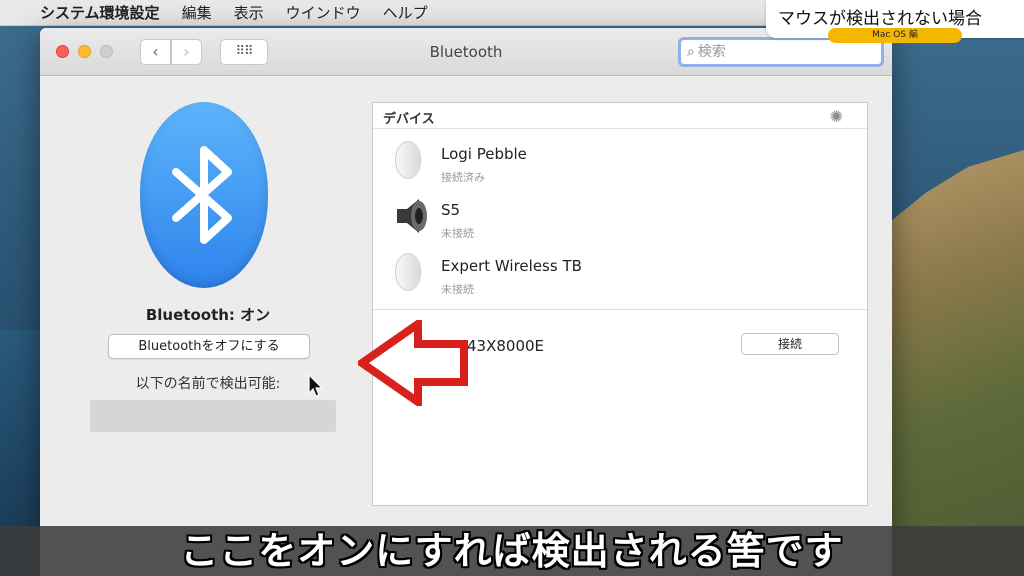 The width and height of the screenshot is (1024, 576). I want to click on caption-badge: Mac OS 編, so click(895, 35).